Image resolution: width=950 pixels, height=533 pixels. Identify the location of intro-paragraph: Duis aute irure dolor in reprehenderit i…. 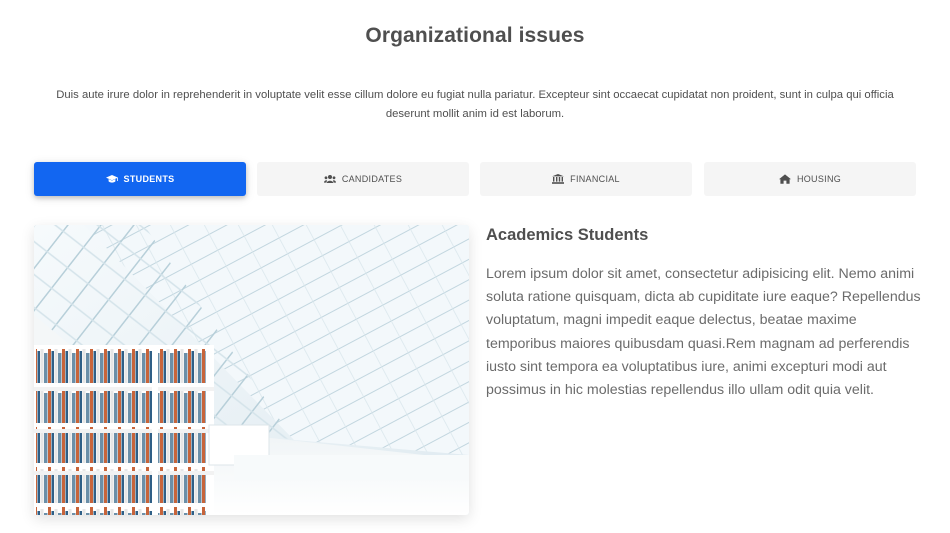
(475, 104).